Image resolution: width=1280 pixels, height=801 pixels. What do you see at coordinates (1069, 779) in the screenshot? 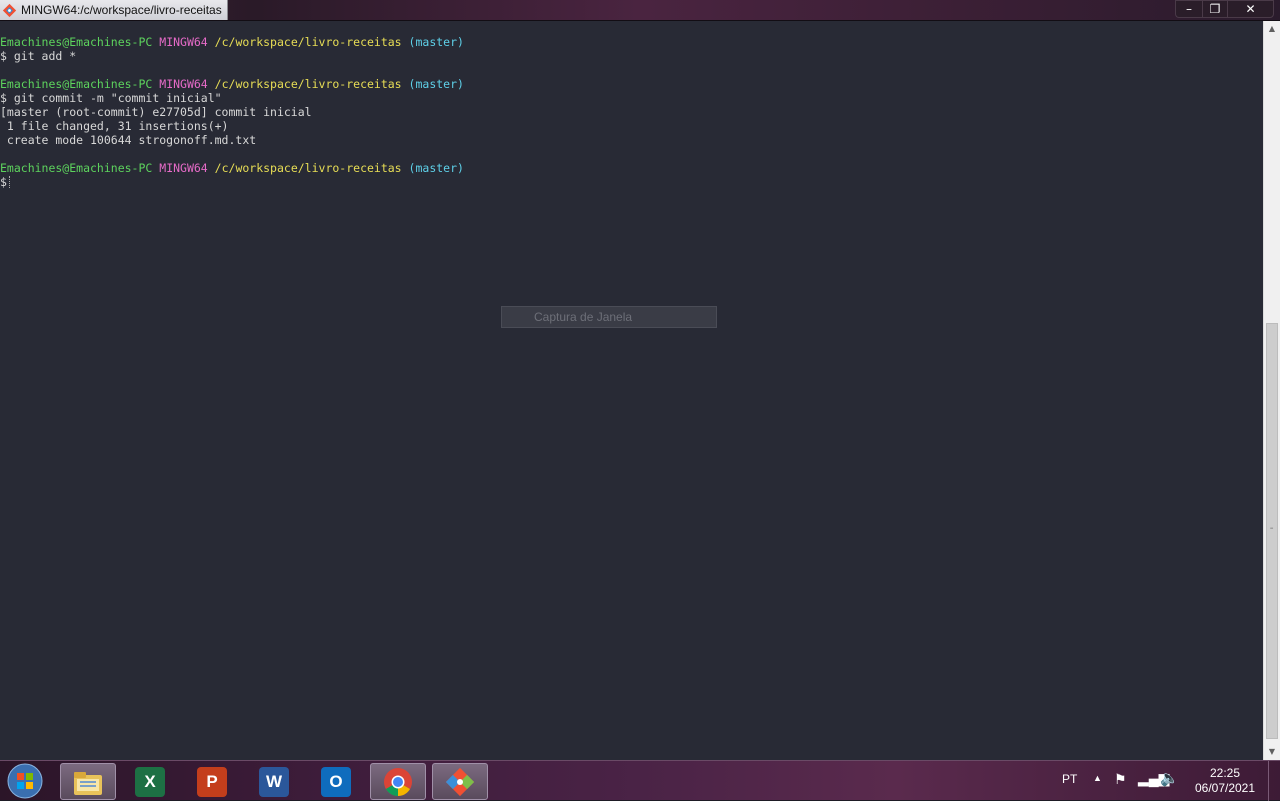
I see `language-indicator: PT` at bounding box center [1069, 779].